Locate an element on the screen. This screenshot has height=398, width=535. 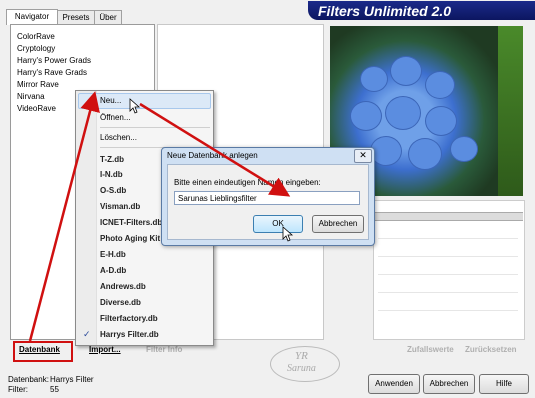
arrow-to-neu is located at coordinates (64, 216).